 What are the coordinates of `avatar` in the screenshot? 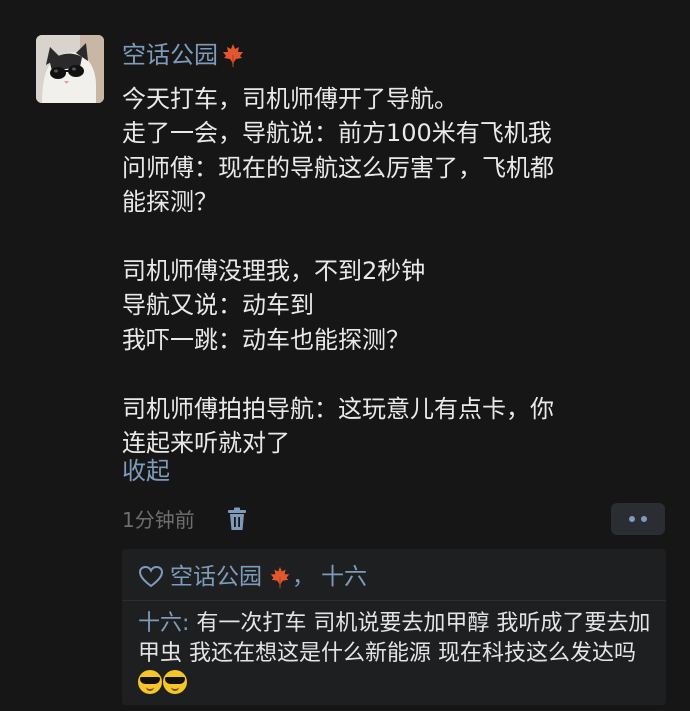 It's located at (70, 69).